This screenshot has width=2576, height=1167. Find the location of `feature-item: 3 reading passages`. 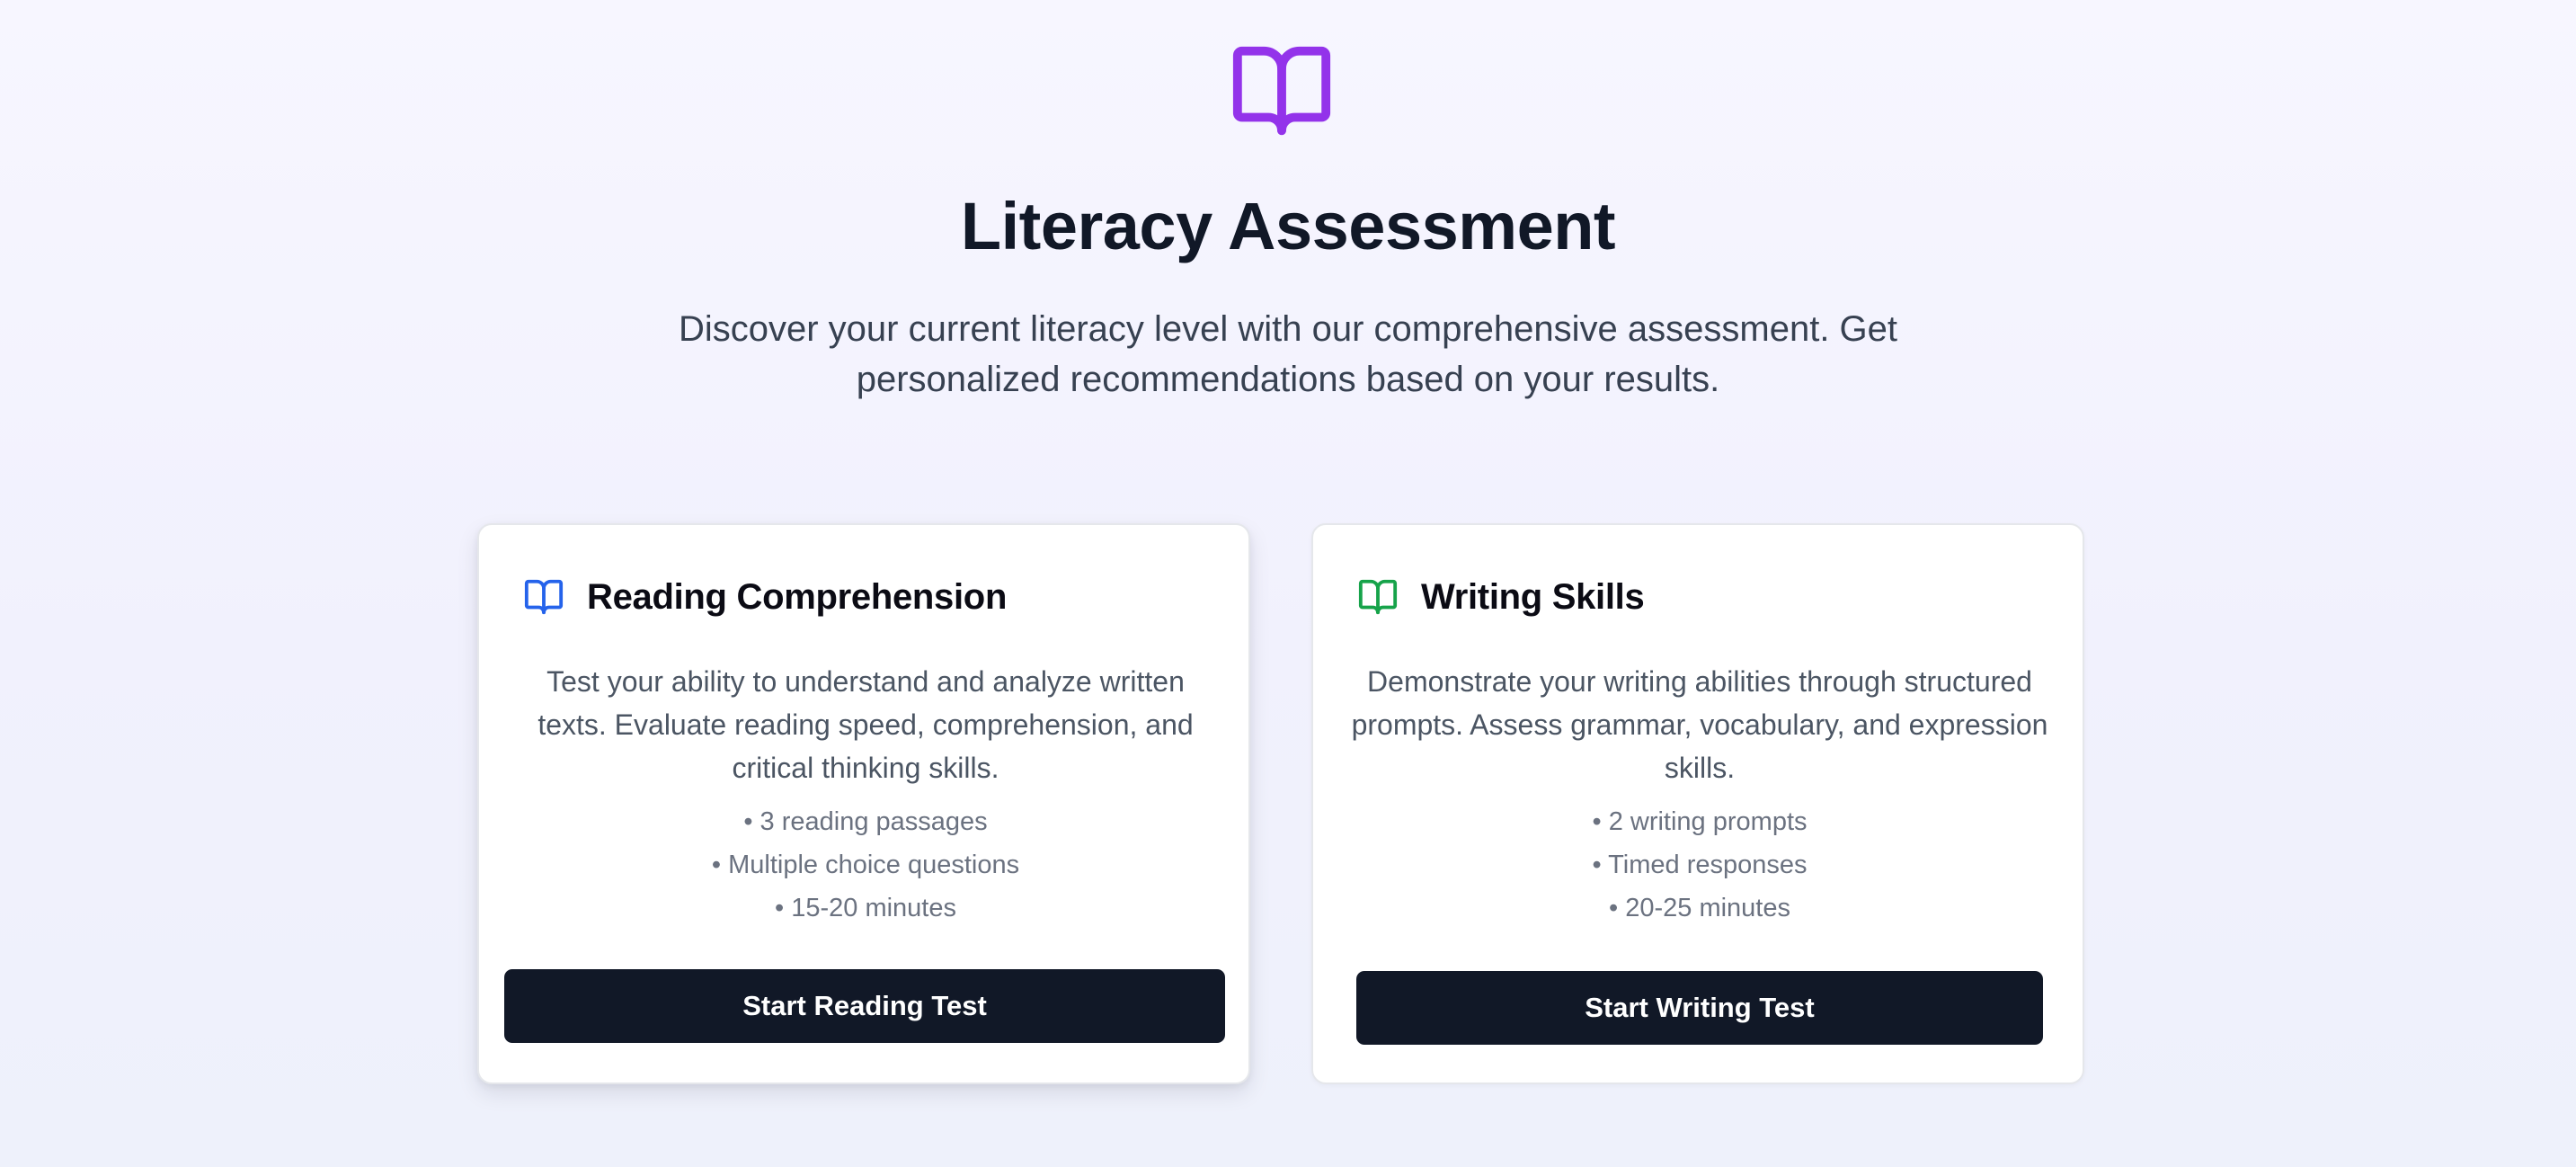

feature-item: 3 reading passages is located at coordinates (865, 821).